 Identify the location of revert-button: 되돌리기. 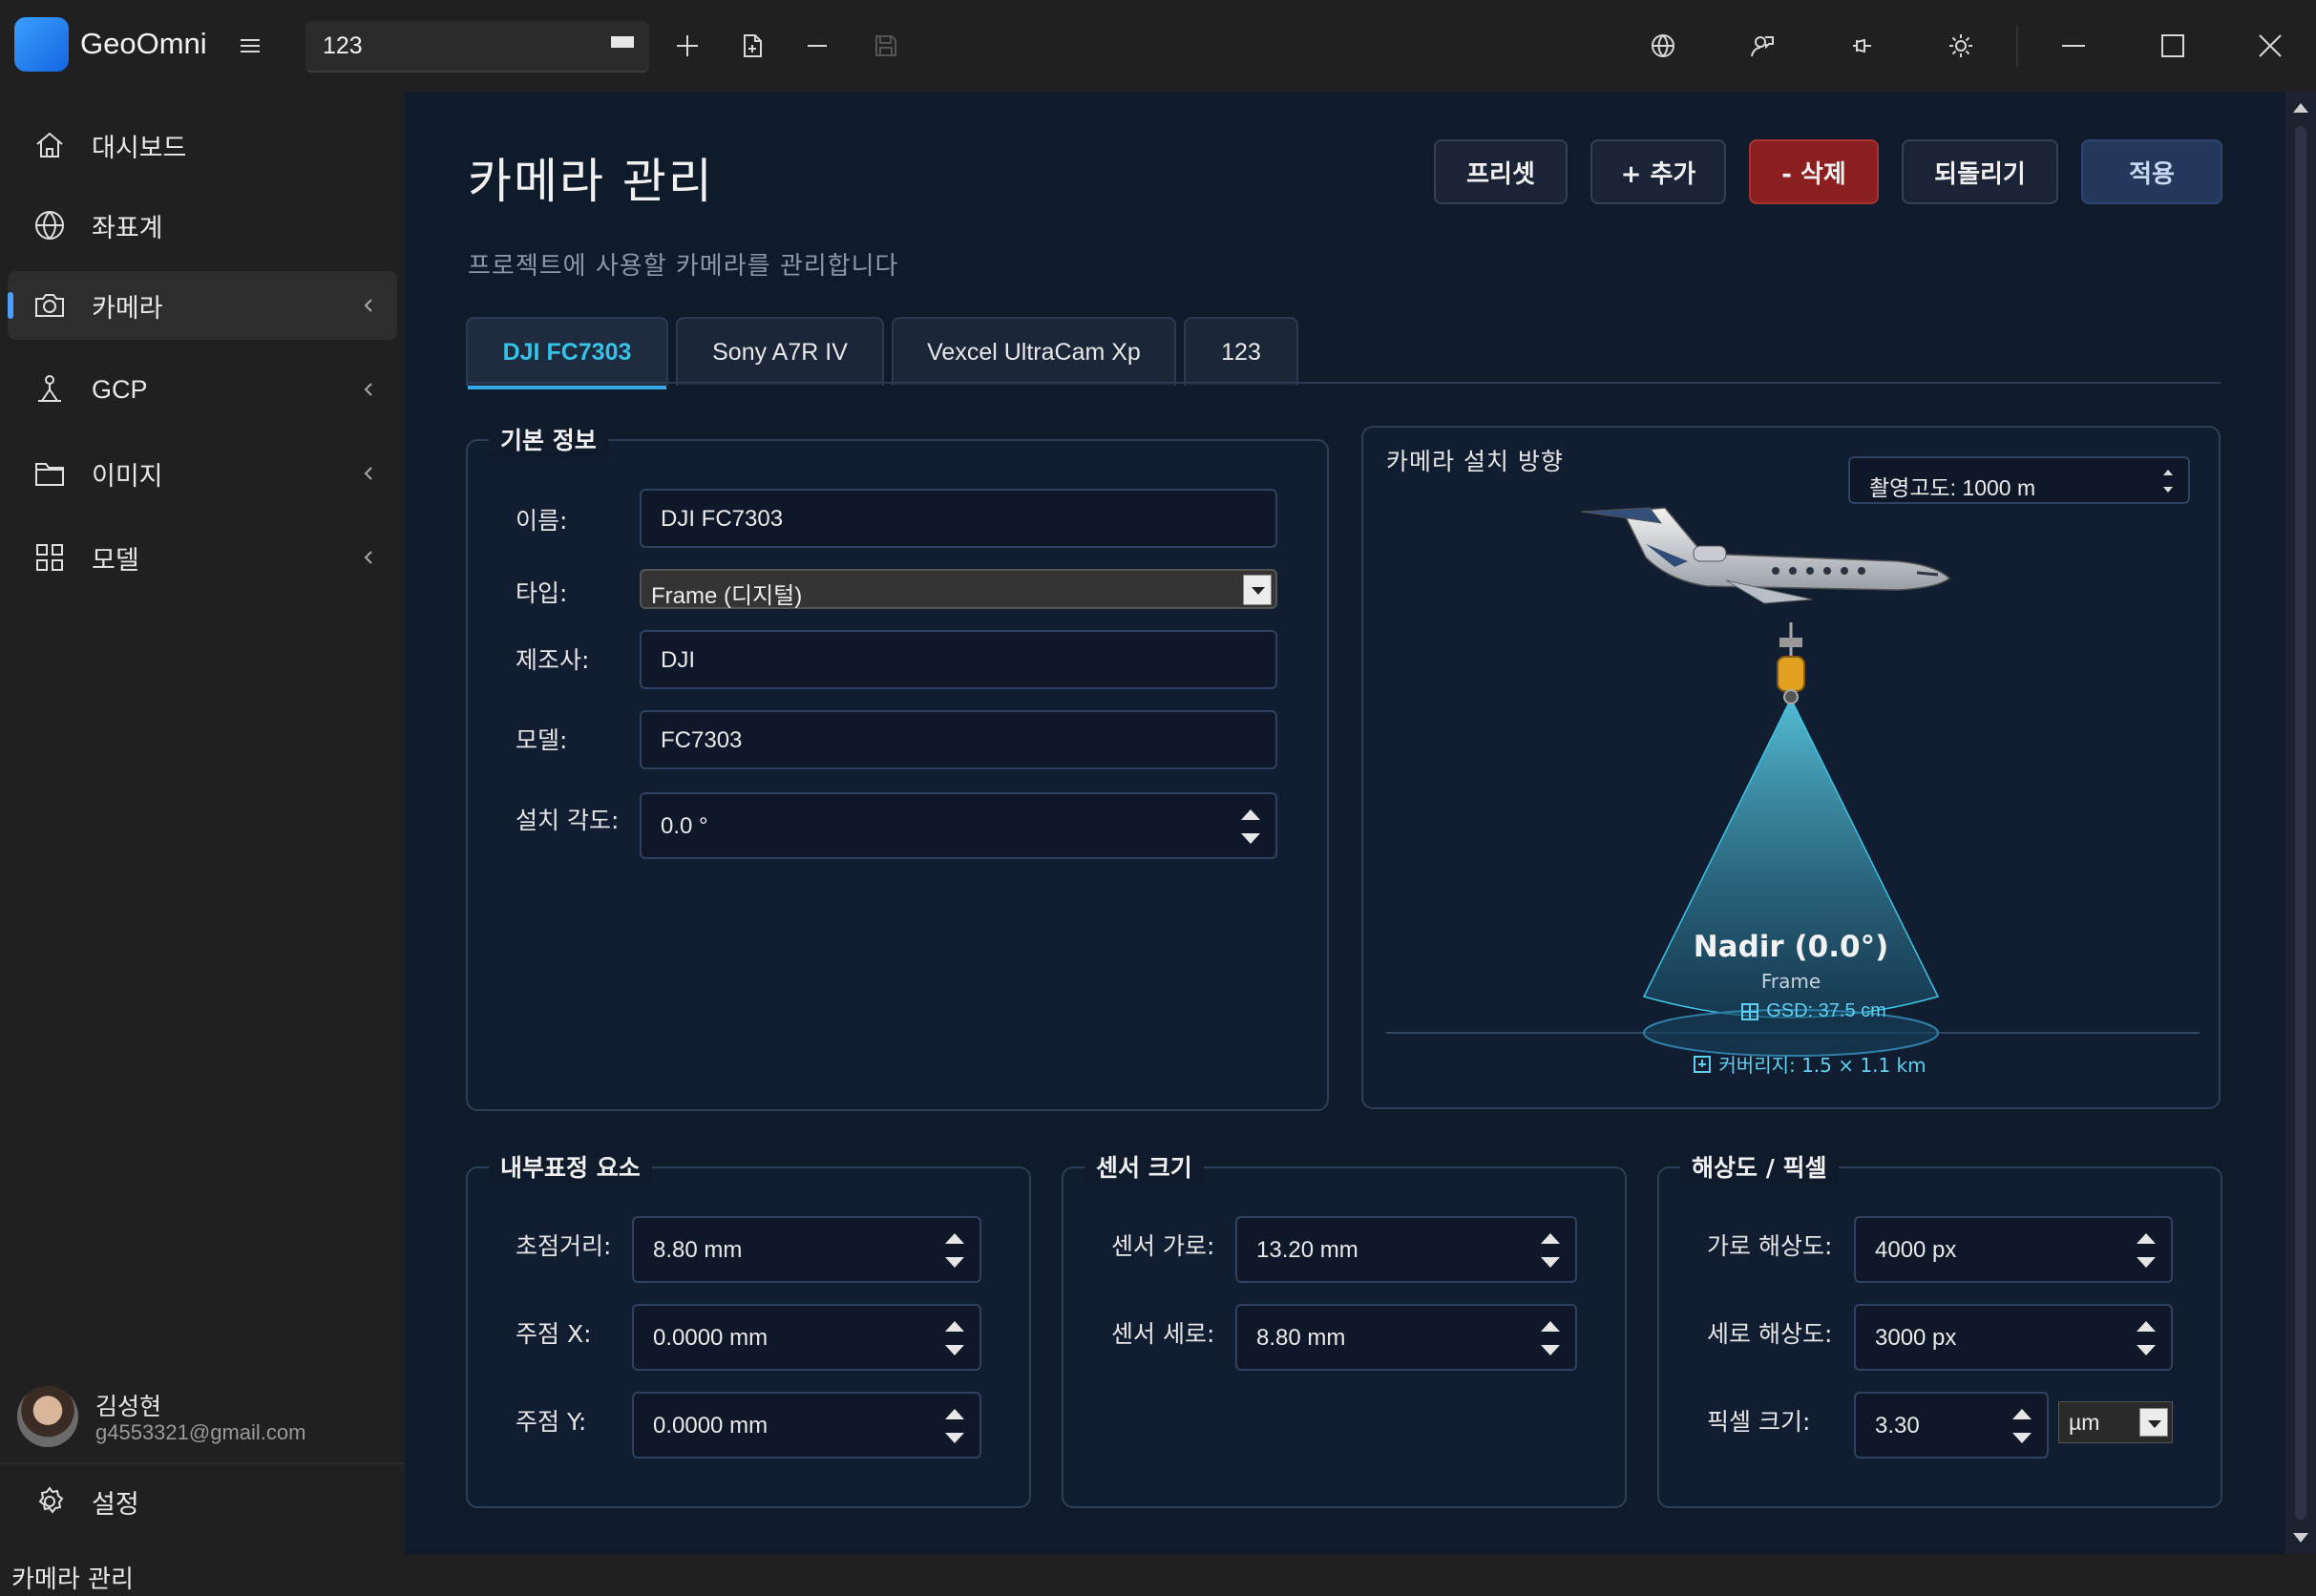
(1980, 172).